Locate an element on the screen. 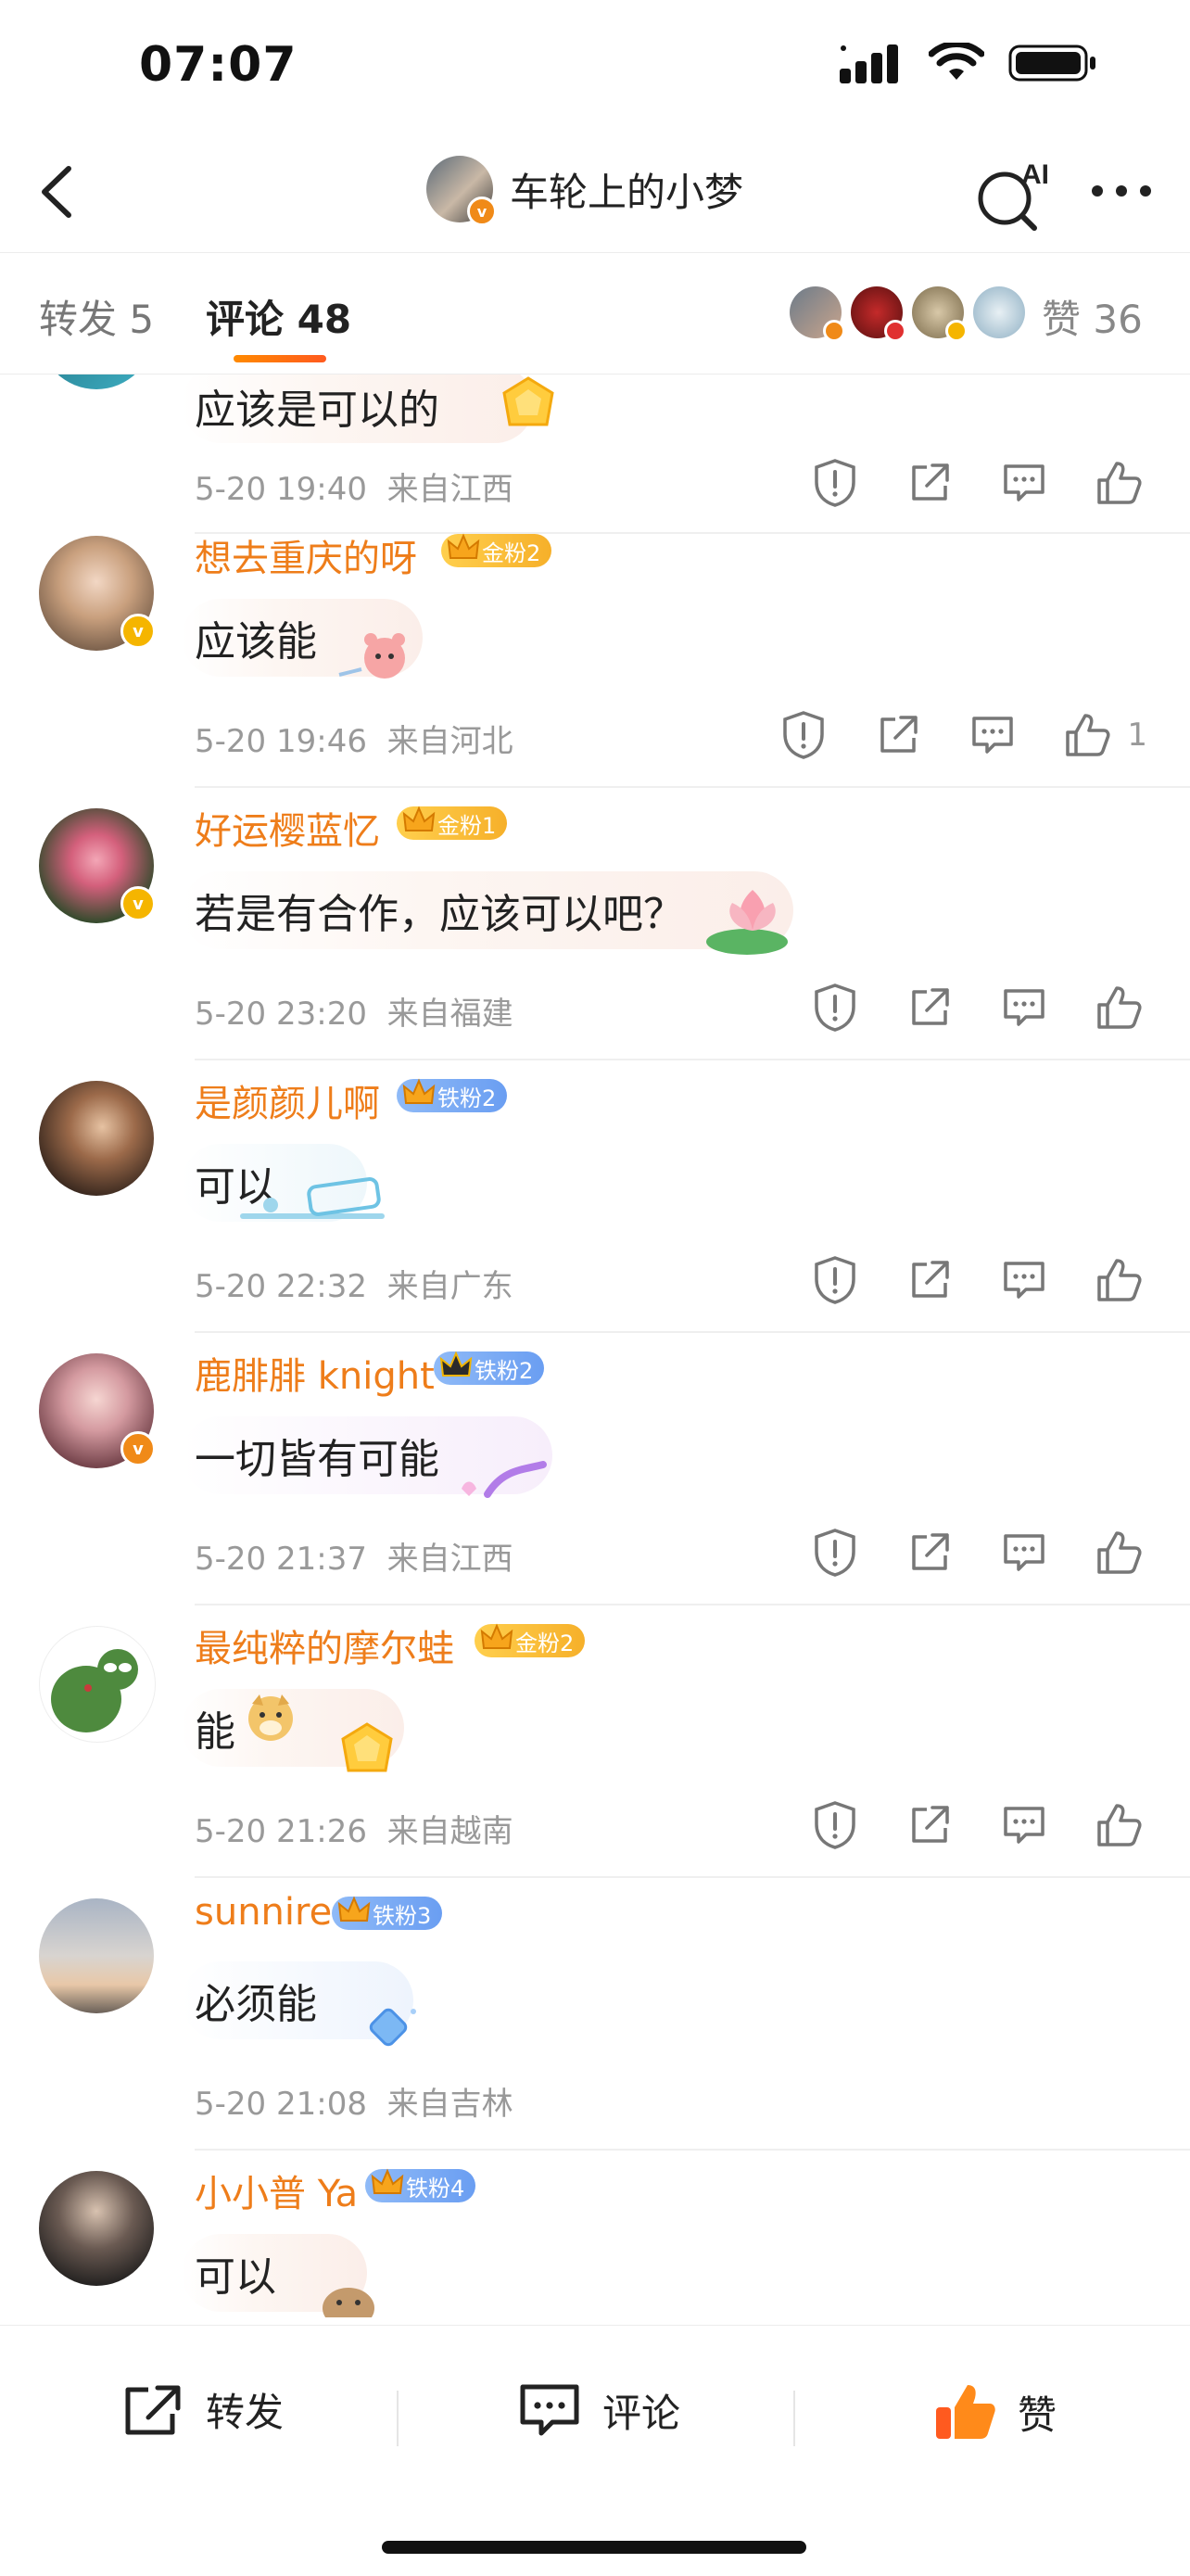 The image size is (1190, 2576). bottom-like-button: 赞 is located at coordinates (994, 2412).